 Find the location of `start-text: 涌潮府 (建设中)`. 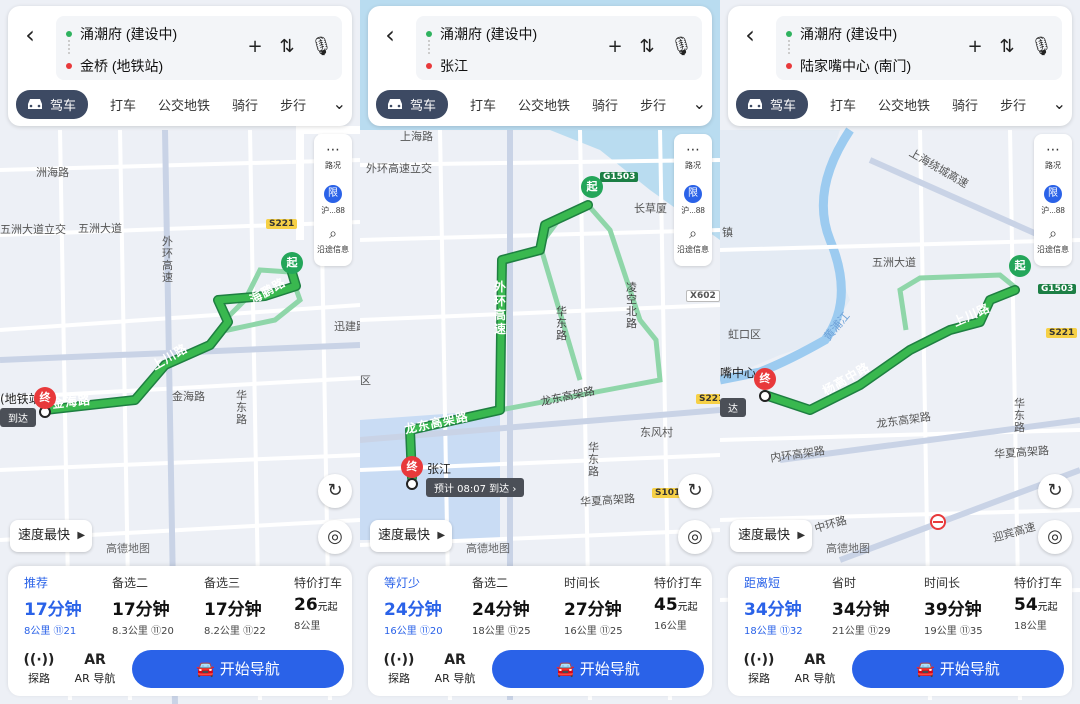

start-text: 涌潮府 (建设中) is located at coordinates (849, 34).